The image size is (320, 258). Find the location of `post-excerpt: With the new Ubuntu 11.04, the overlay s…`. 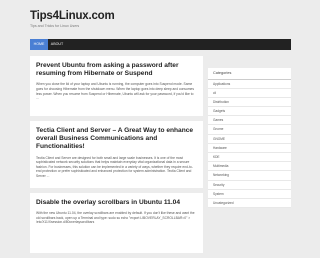

post-excerpt: With the new Ubuntu 11.04, the overlay s… is located at coordinates (115, 218).